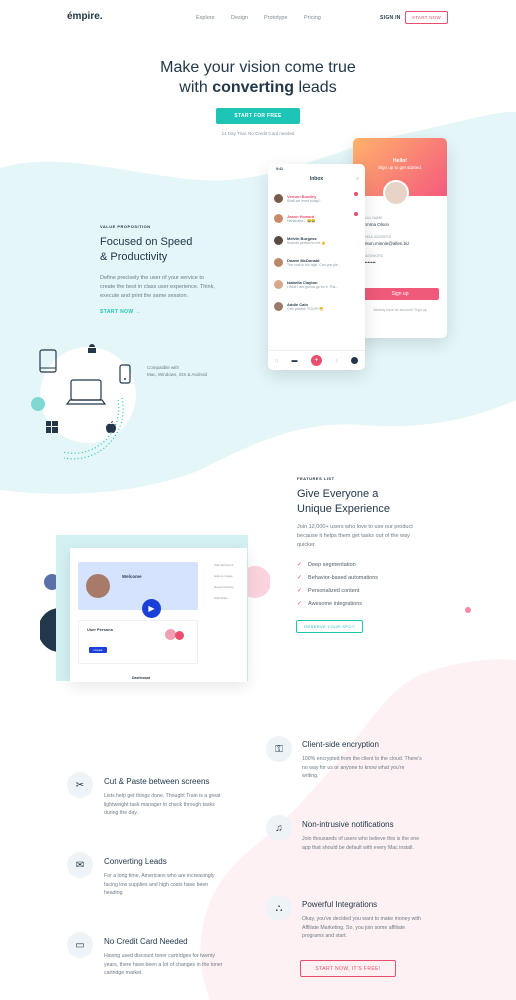 The width and height of the screenshot is (516, 1000). Describe the element at coordinates (258, 133) in the screenshot. I see `trial-note: 14 Day Trial. No Credit Card needed` at that location.